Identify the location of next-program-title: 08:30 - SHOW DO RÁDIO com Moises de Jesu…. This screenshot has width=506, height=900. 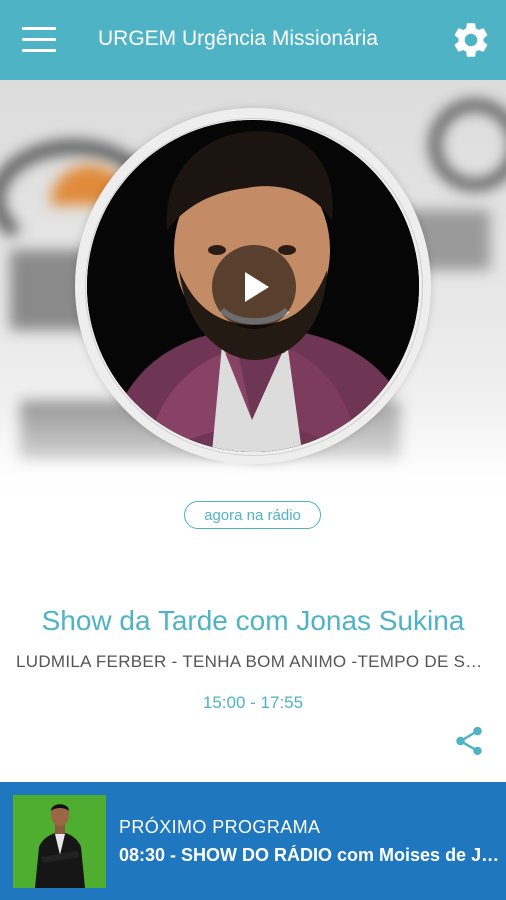
(312, 855).